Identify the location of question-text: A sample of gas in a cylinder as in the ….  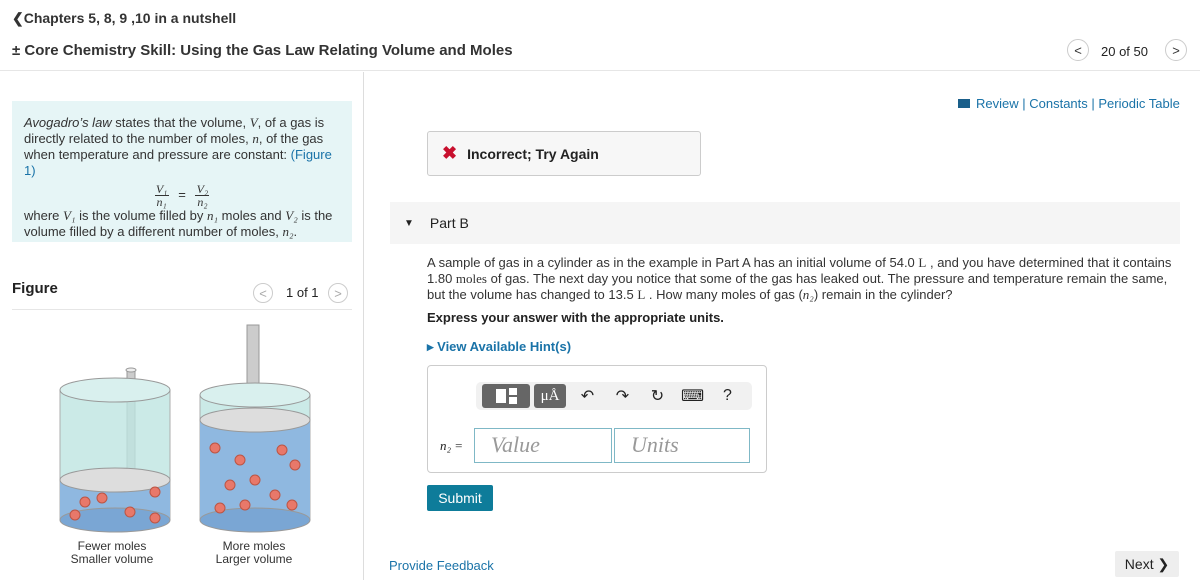
(802, 279).